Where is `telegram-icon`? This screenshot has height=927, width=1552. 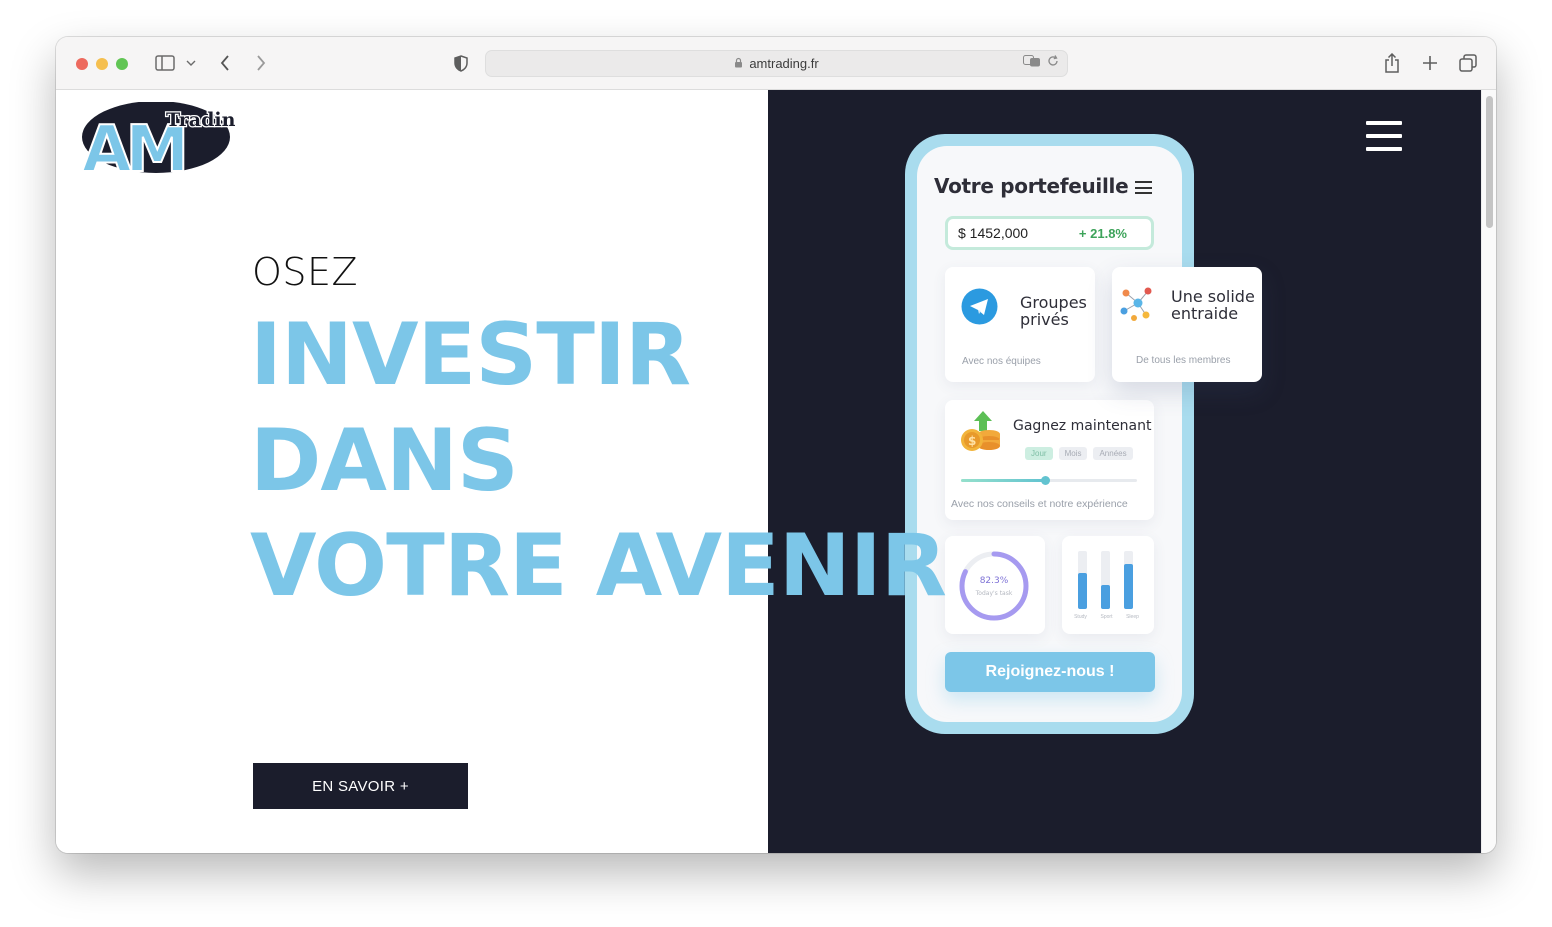
telegram-icon is located at coordinates (979, 309).